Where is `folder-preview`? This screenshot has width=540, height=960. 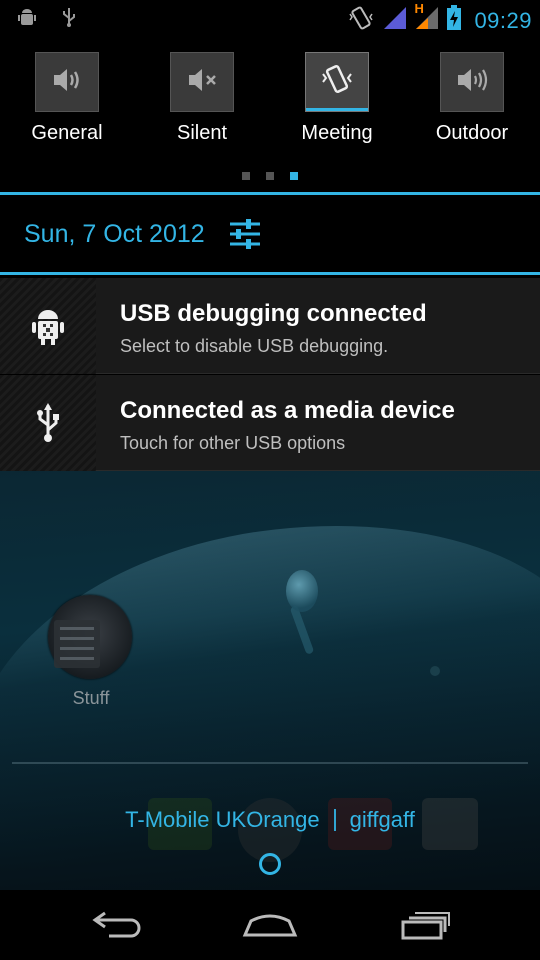 folder-preview is located at coordinates (77, 644).